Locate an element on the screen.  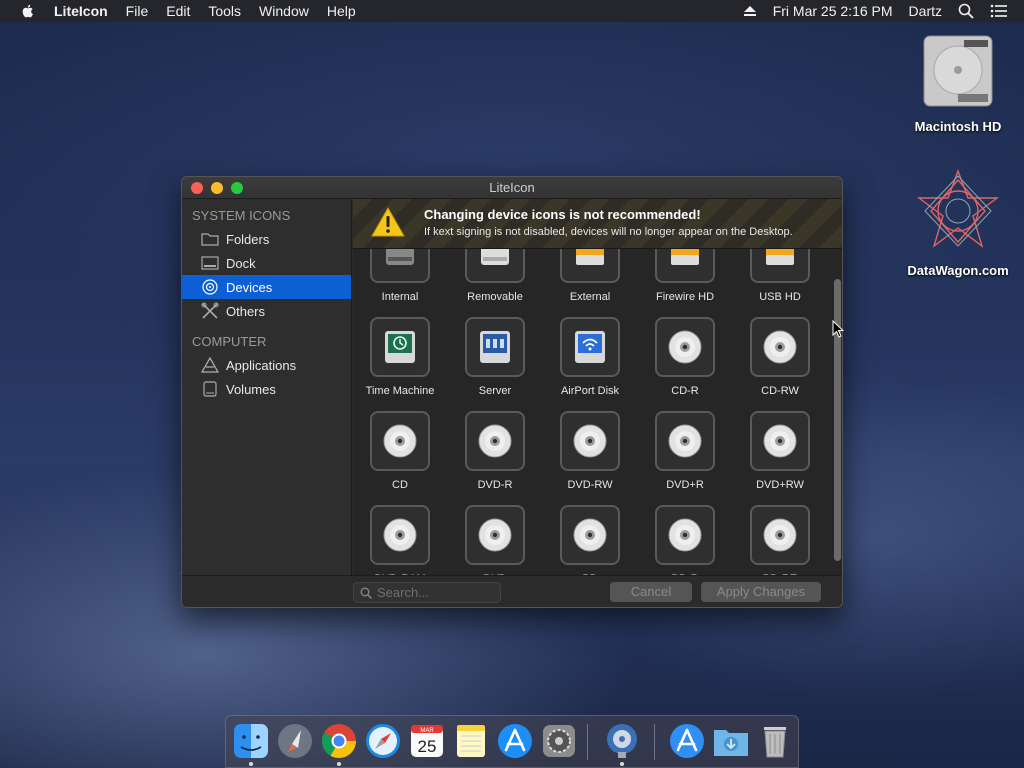
sidebar-item-folders: Folders is located at coordinates (266, 239).